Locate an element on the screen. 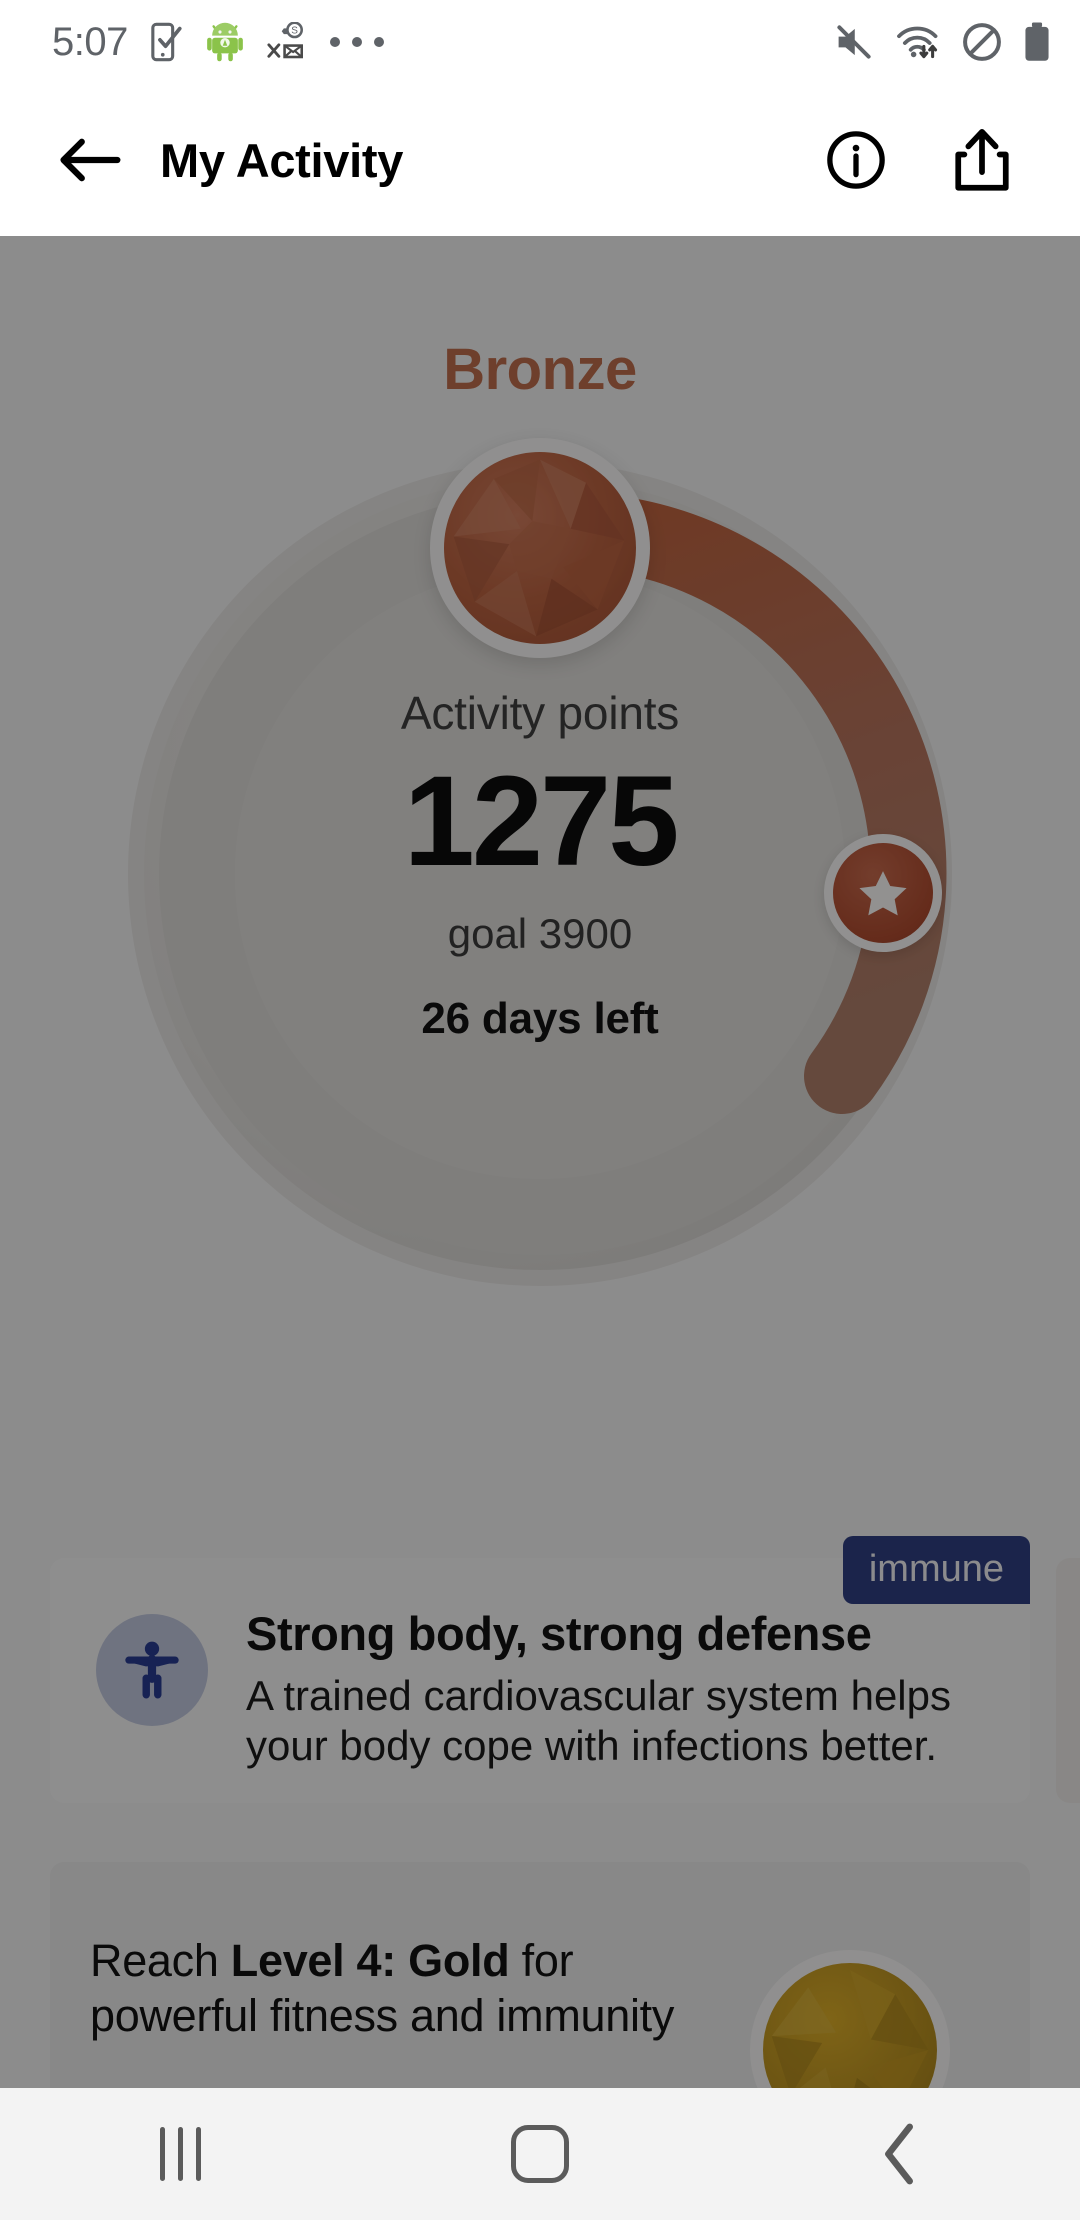  next-level-prefix: Reach is located at coordinates (160, 1960).